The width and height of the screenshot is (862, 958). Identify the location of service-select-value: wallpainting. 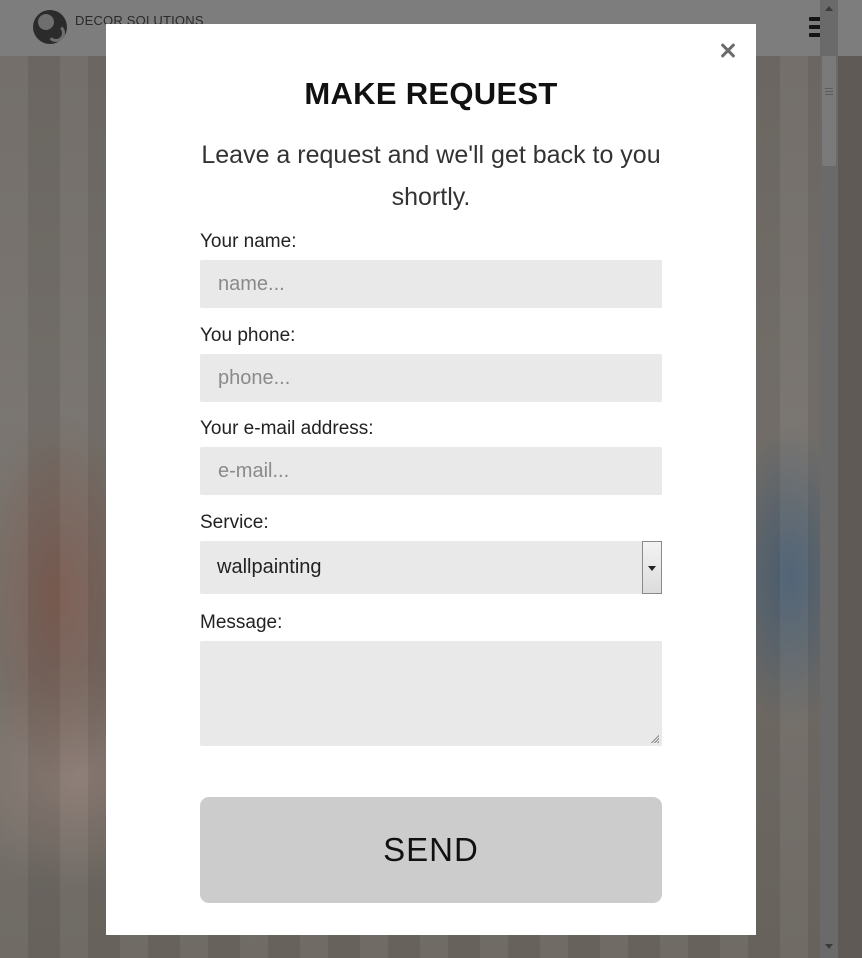
(269, 567).